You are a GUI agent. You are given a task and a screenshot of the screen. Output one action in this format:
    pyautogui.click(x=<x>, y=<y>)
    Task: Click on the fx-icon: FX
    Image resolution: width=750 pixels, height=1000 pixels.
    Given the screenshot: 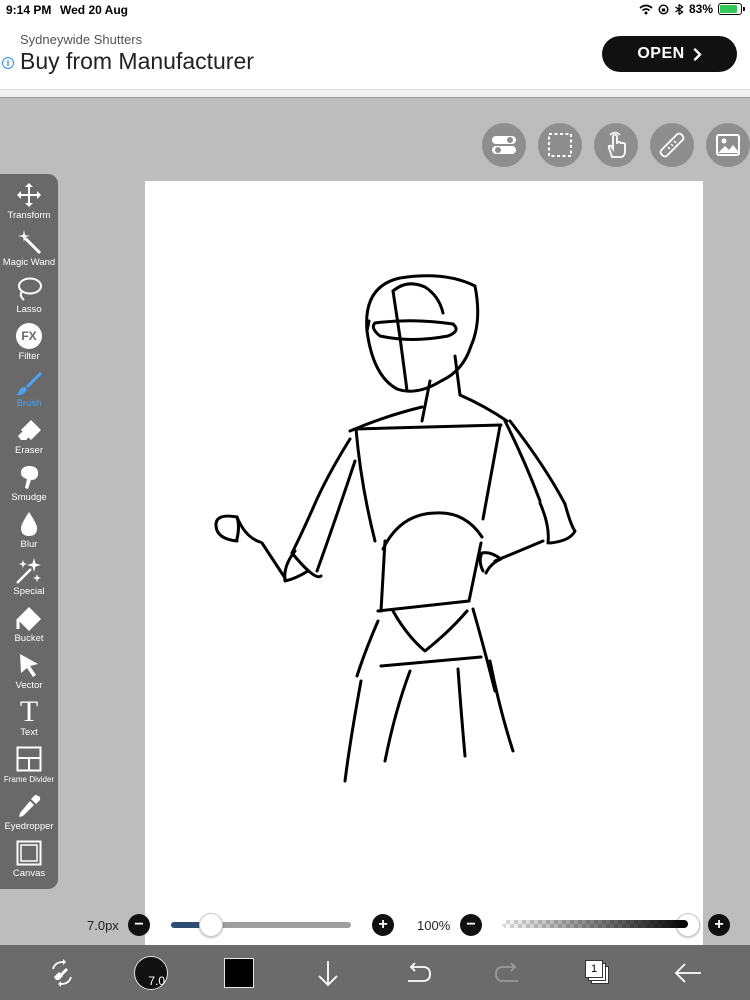 What is the action you would take?
    pyautogui.click(x=29, y=336)
    